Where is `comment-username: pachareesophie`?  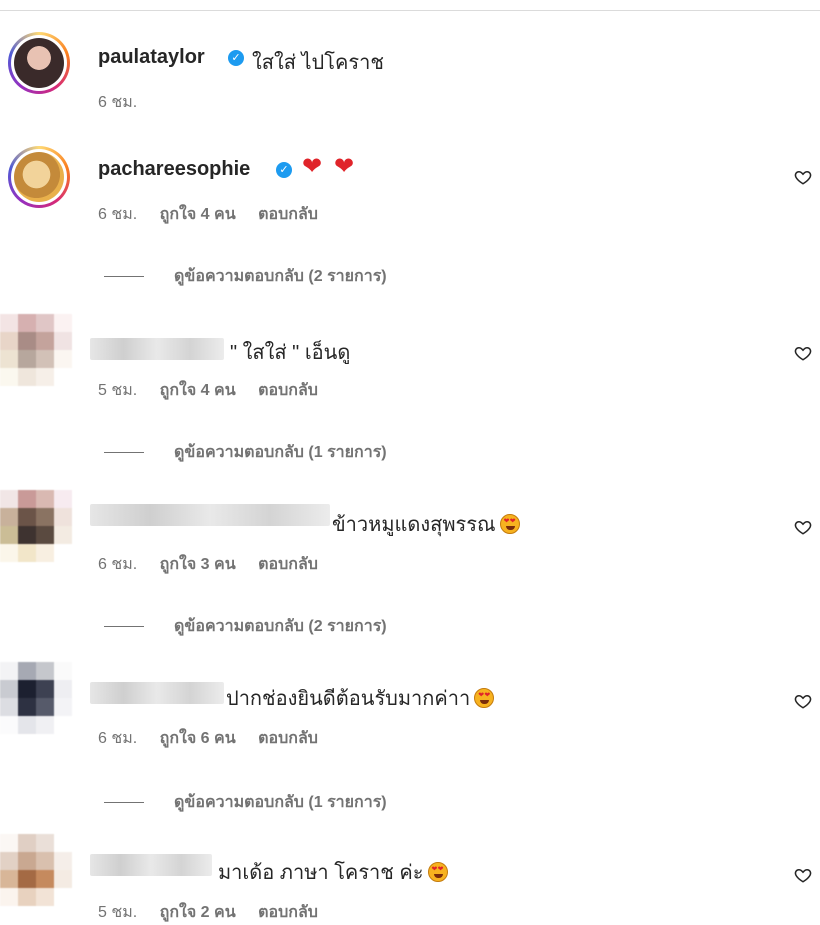
comment-username: pachareesophie is located at coordinates (174, 169).